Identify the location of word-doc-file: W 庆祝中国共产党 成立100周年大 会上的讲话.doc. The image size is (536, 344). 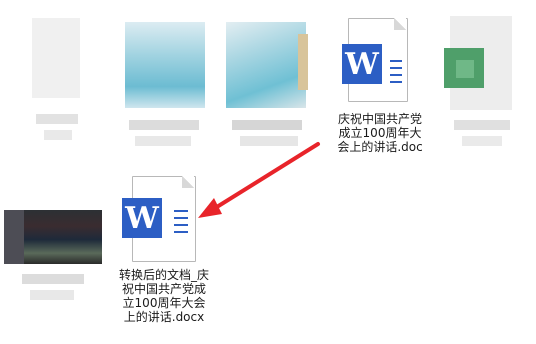
(380, 94).